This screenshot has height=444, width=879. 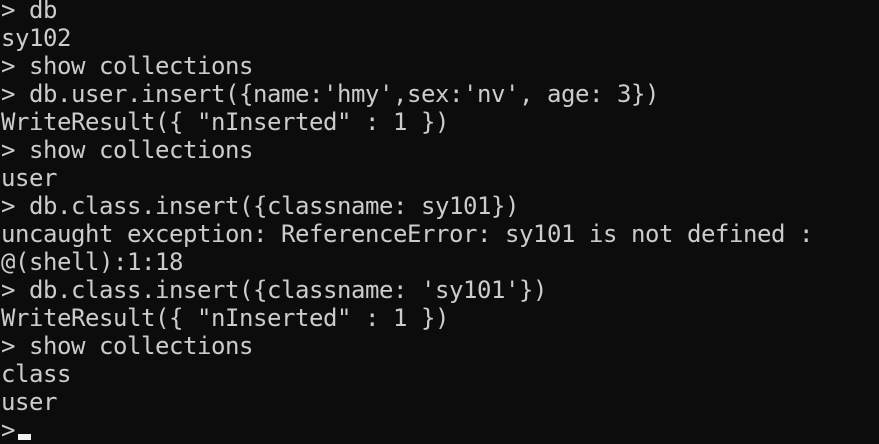 I want to click on terminal-line: class, so click(x=36, y=374).